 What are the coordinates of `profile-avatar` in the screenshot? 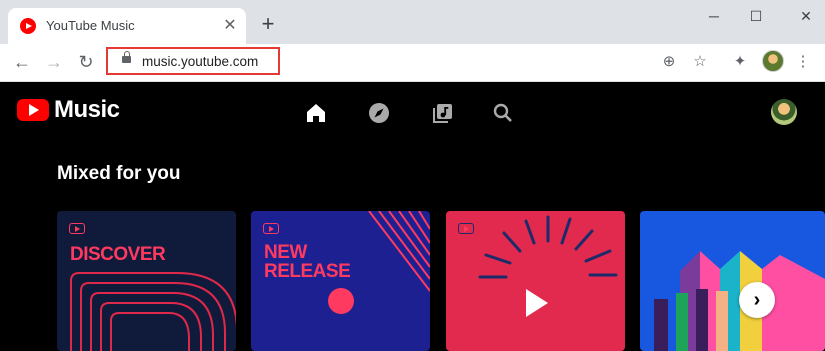 It's located at (773, 61).